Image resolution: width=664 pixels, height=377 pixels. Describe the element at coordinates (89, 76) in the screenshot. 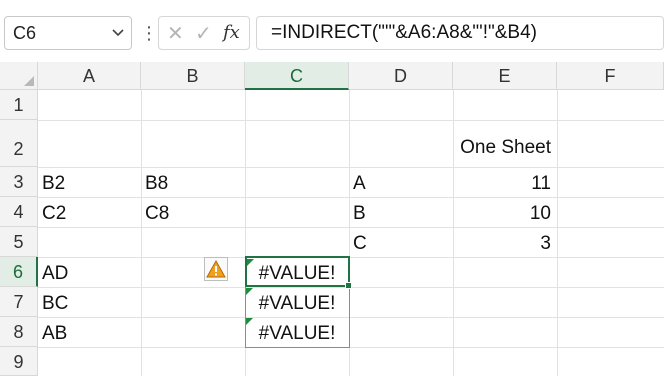

I see `column-header-a: A` at that location.